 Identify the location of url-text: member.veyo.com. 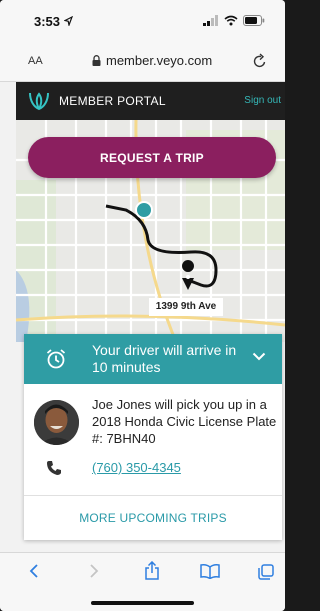
(159, 60).